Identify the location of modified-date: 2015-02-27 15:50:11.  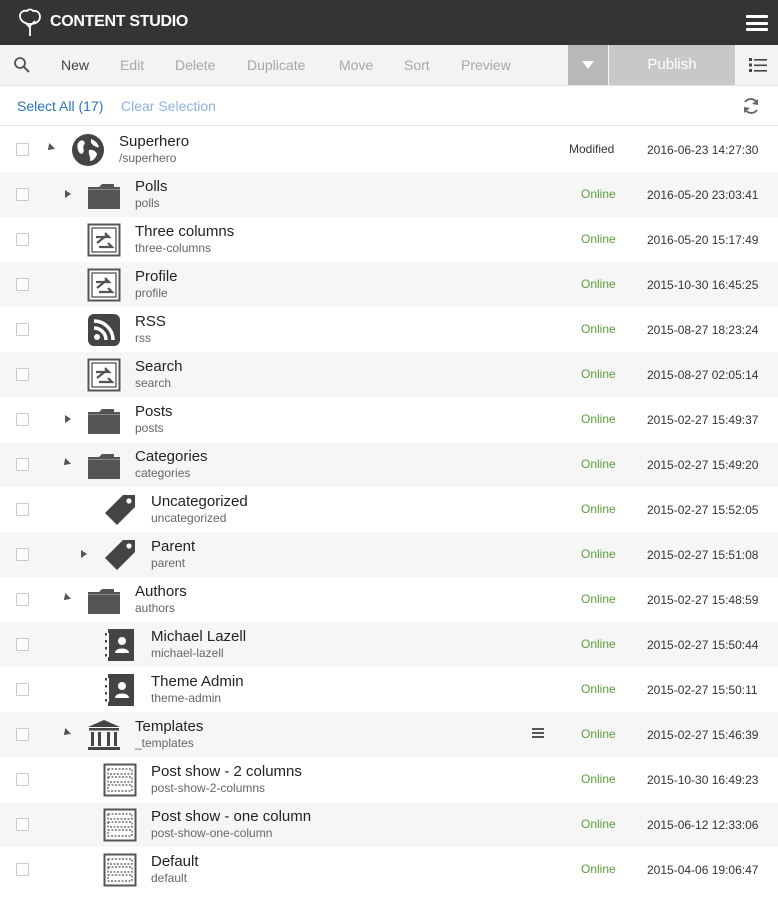
(702, 690).